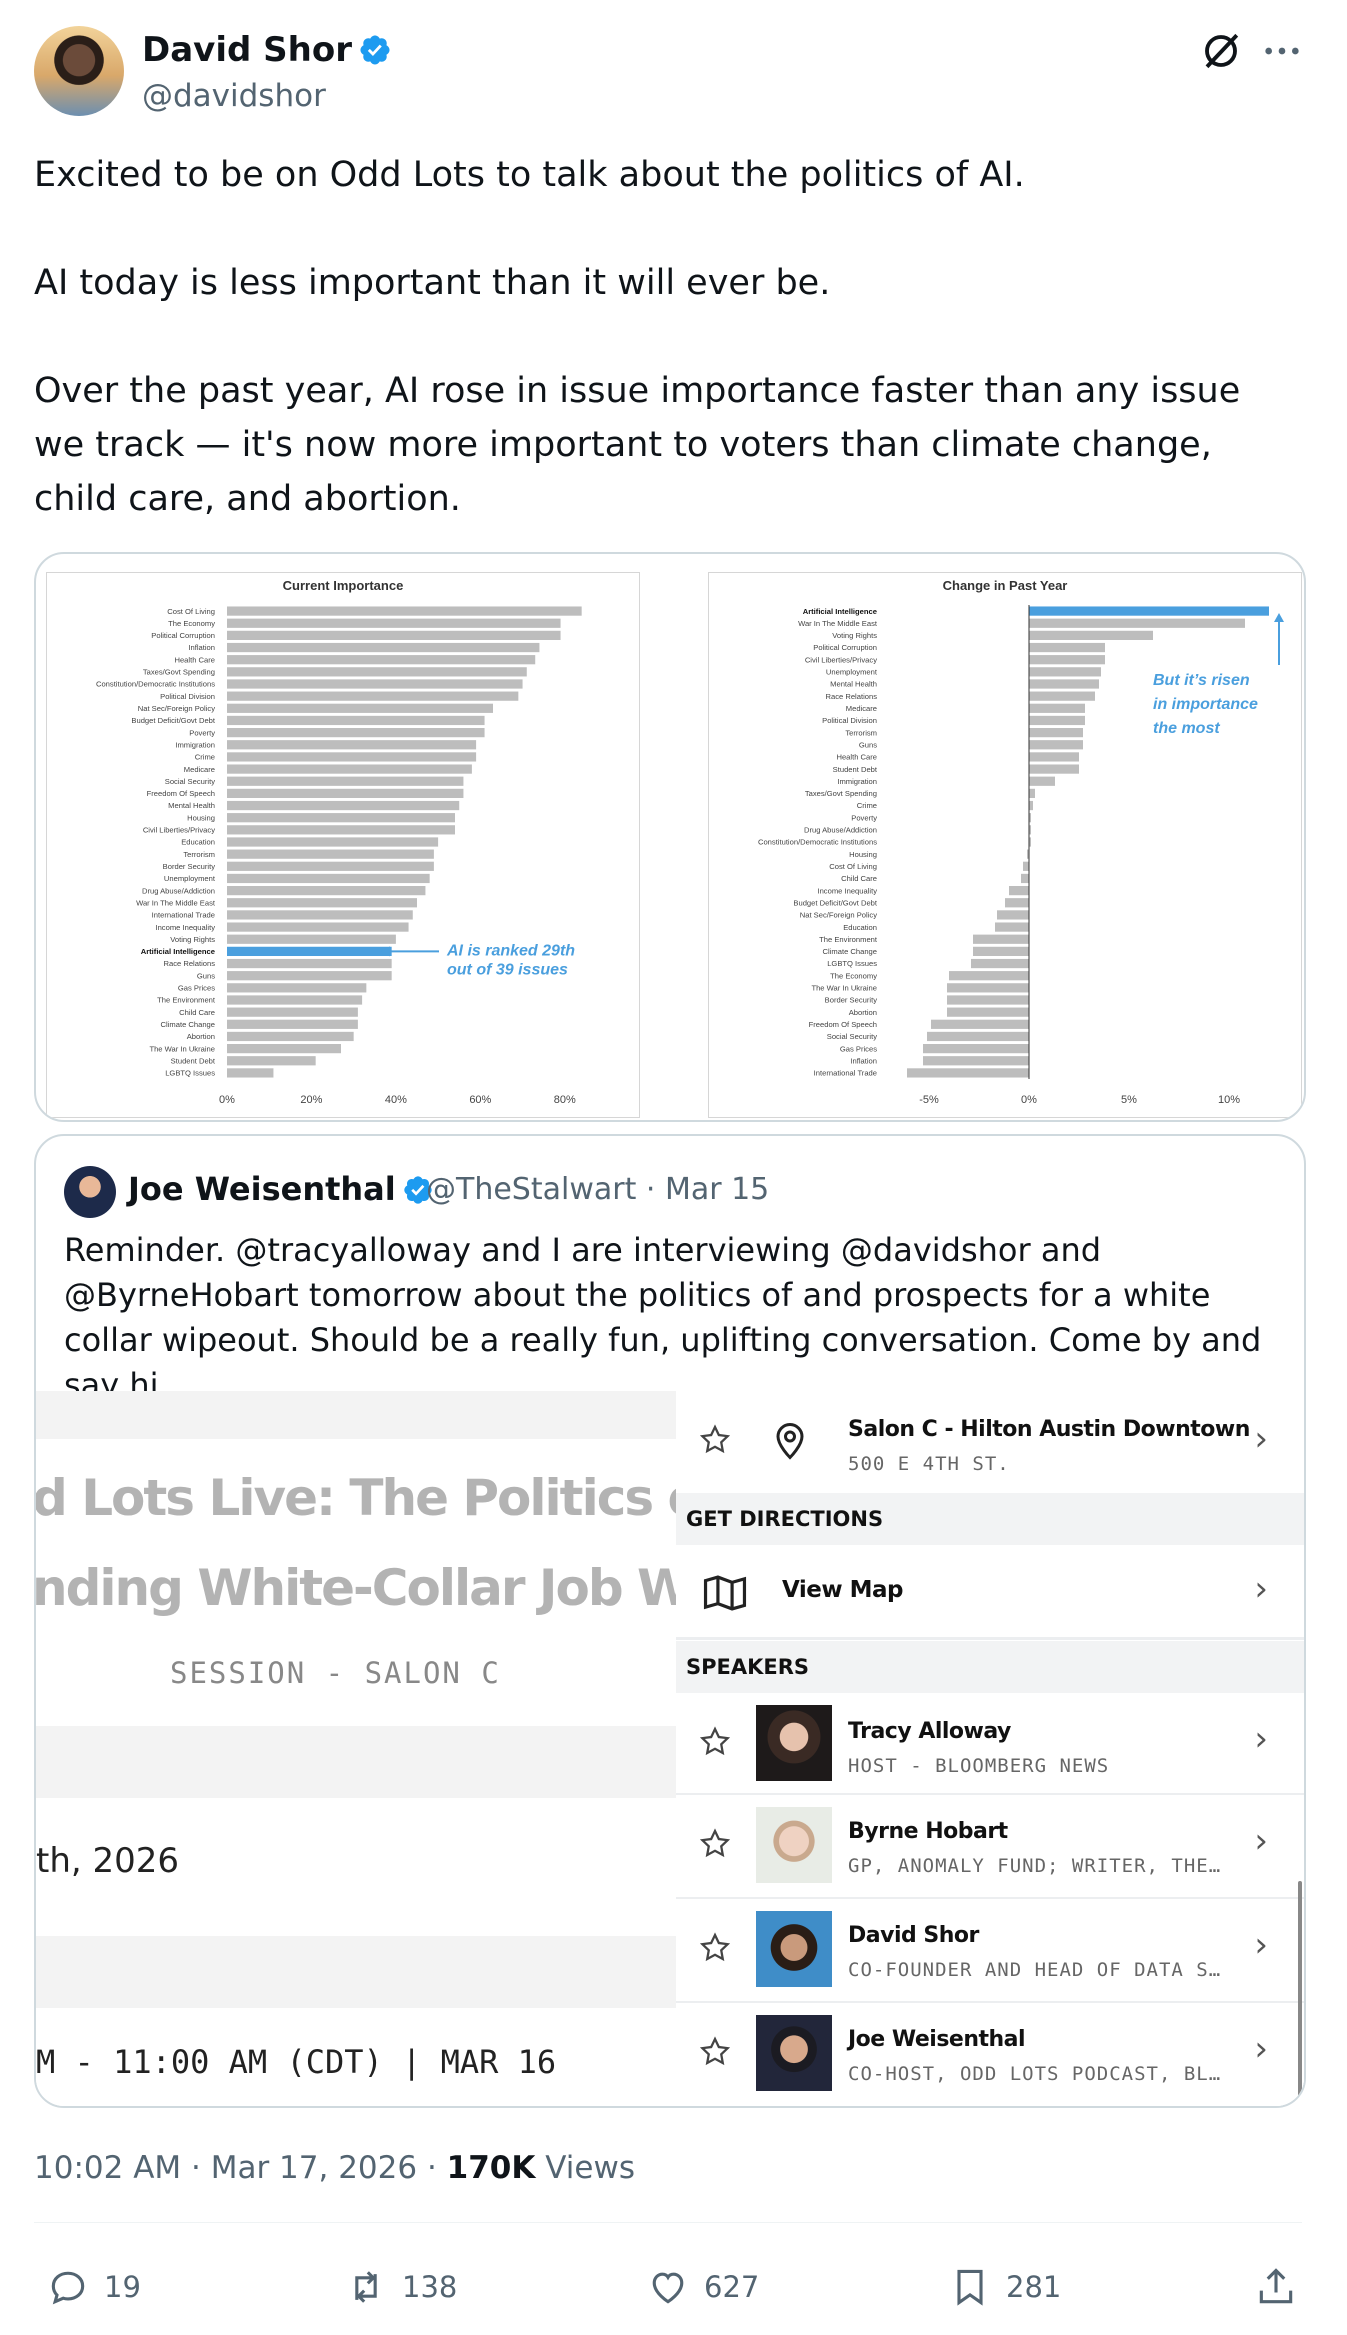  I want to click on location-pin-icon, so click(790, 1441).